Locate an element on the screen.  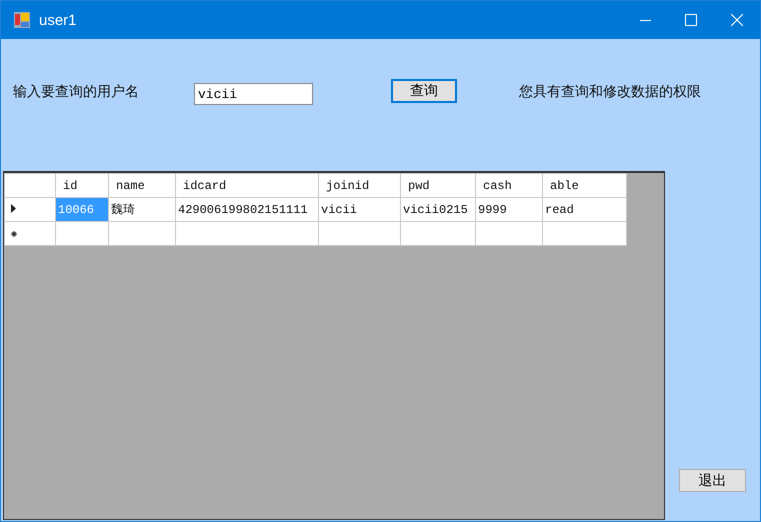
permission-note: 您具有查询和修改数据的权限 is located at coordinates (610, 92).